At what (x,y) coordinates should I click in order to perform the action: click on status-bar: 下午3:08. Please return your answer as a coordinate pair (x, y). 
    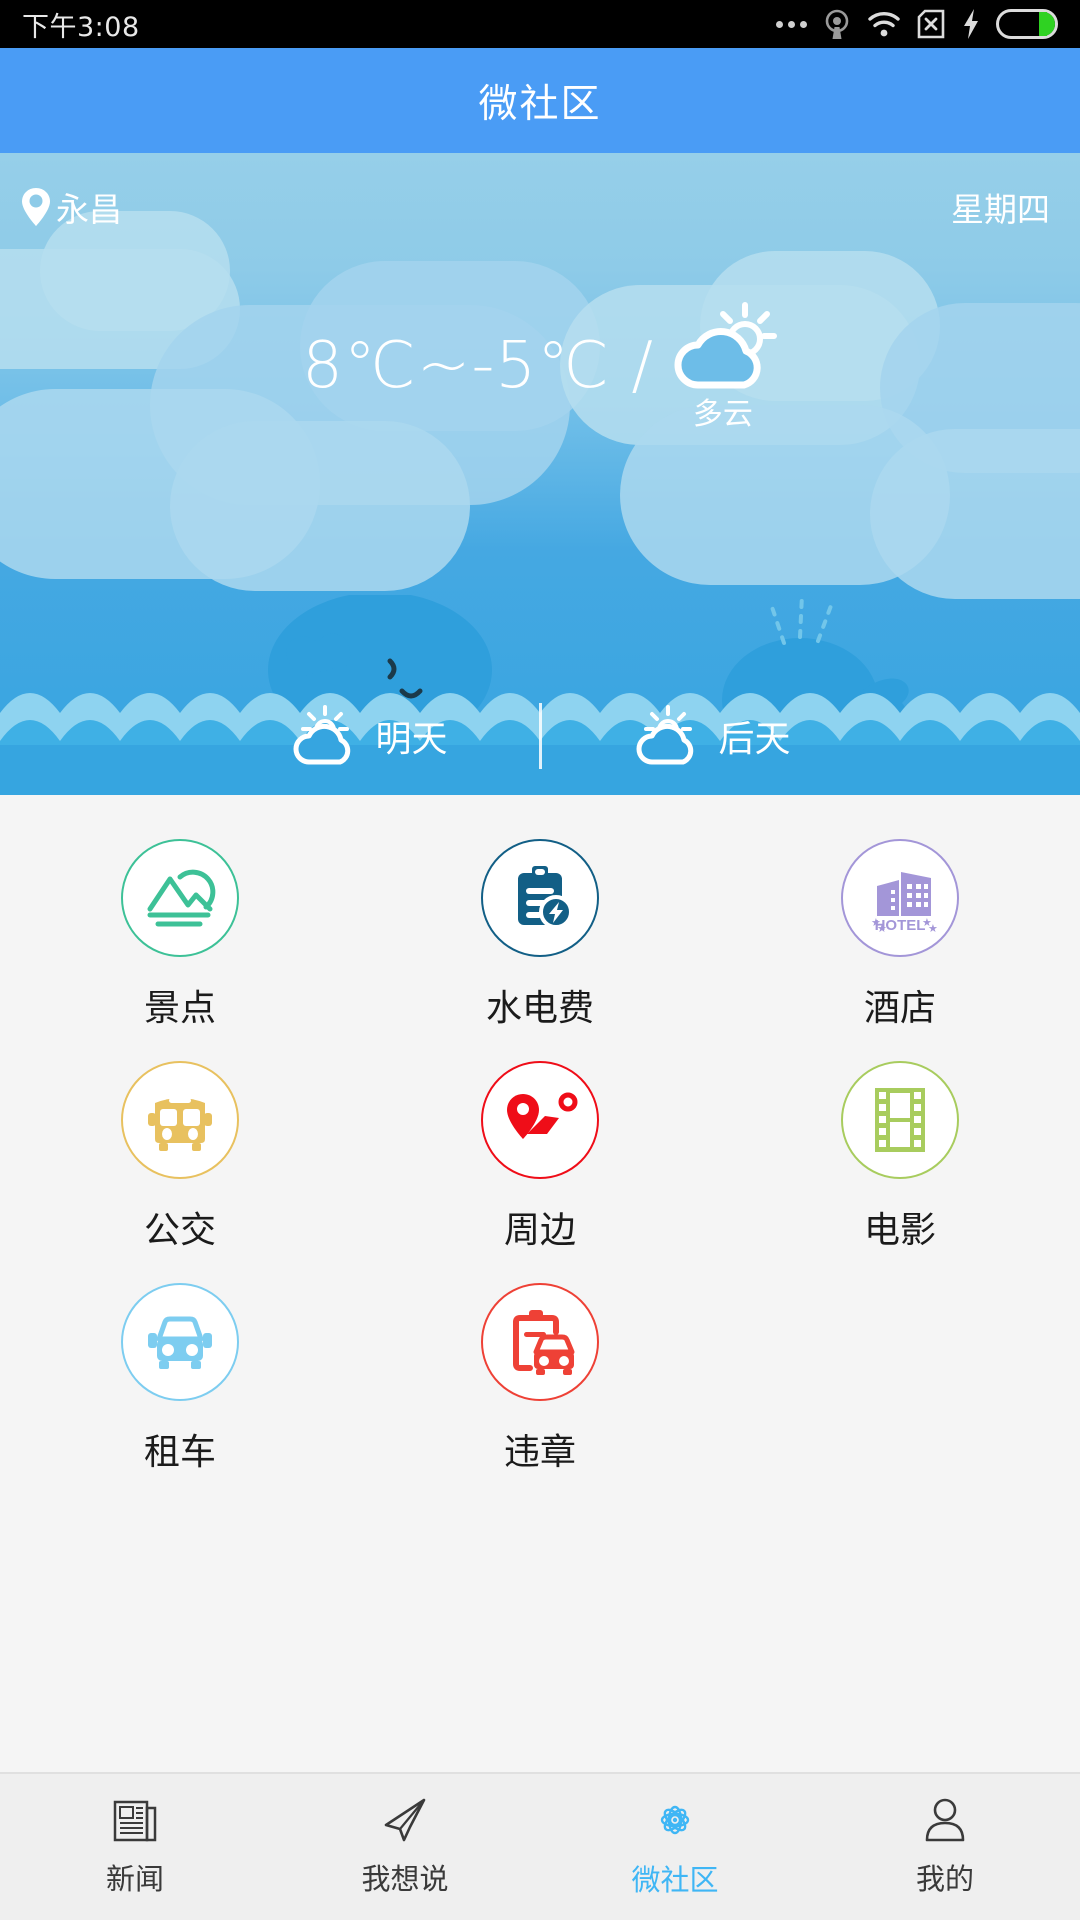
    Looking at the image, I should click on (540, 24).